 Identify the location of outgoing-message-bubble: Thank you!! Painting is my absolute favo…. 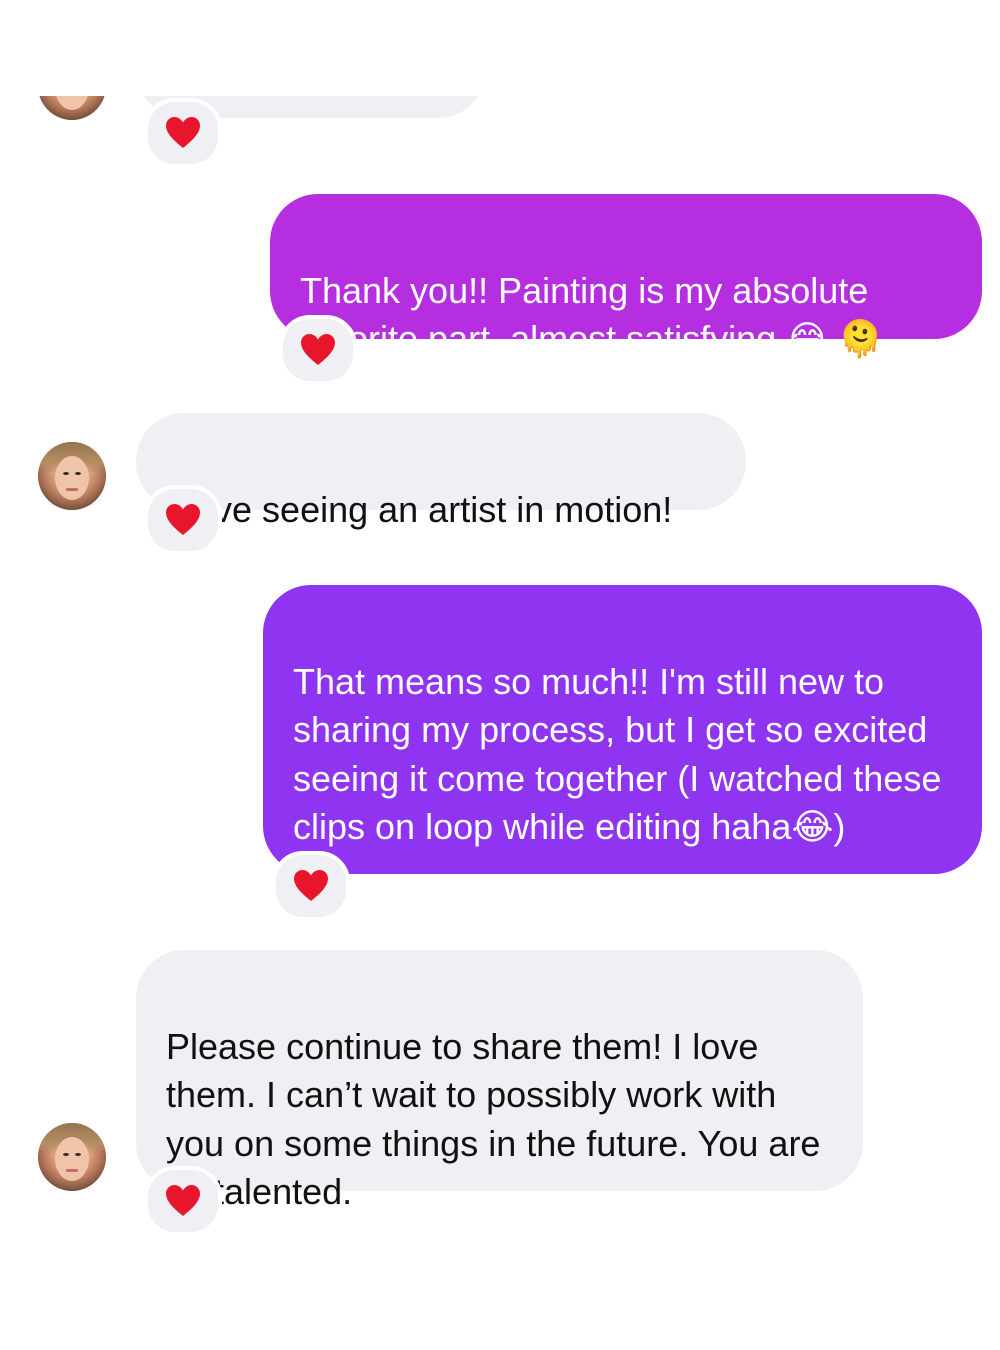
(626, 276).